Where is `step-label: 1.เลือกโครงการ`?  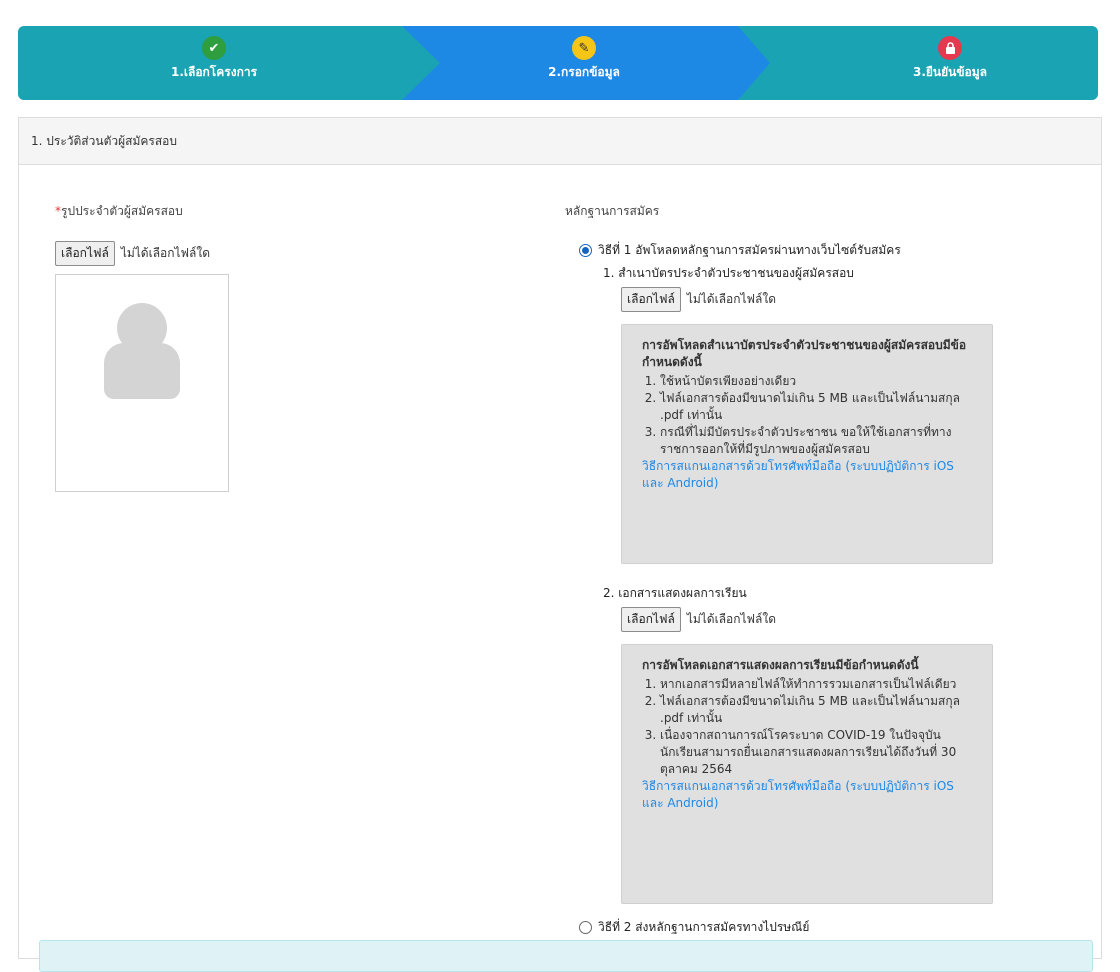
step-label: 1.เลือกโครงการ is located at coordinates (214, 72).